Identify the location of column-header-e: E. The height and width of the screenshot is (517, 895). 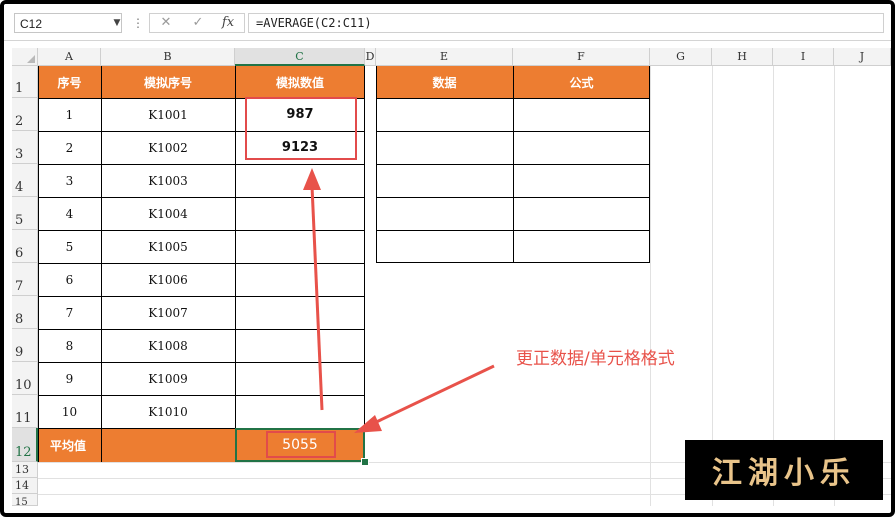
(444, 57).